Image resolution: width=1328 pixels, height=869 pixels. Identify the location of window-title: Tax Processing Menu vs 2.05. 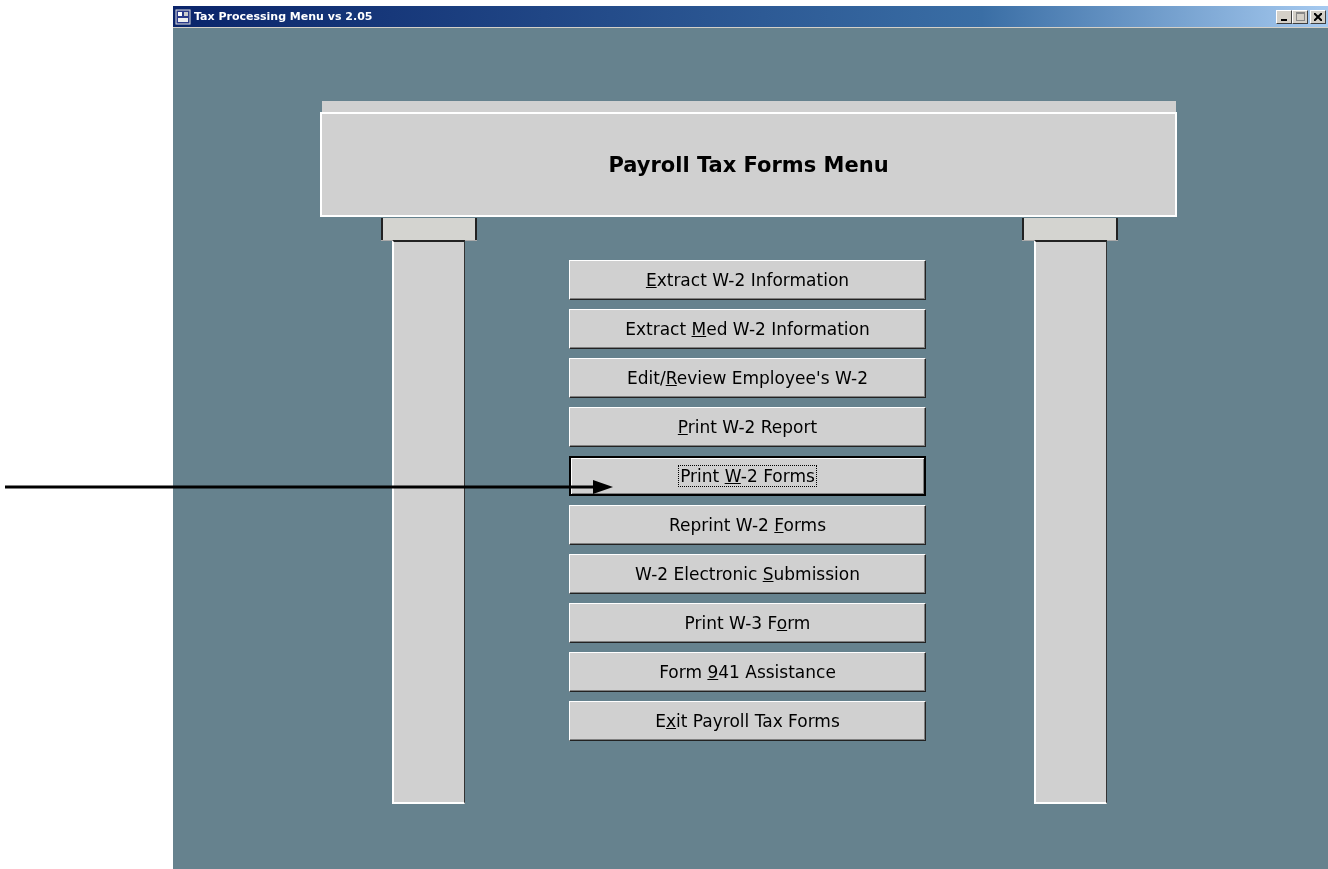
(283, 16).